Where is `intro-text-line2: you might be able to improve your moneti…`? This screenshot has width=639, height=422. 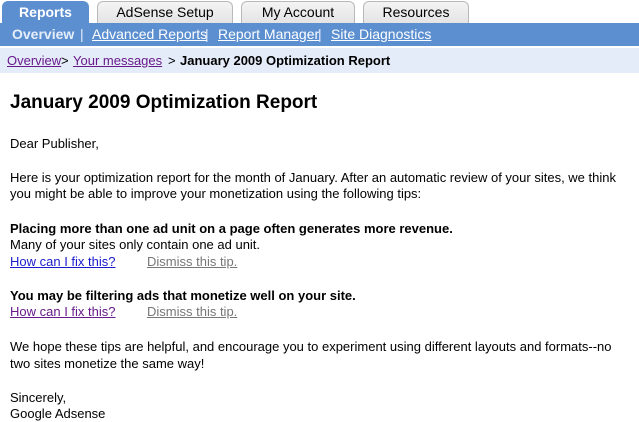 intro-text-line2: you might be able to improve your moneti… is located at coordinates (216, 193).